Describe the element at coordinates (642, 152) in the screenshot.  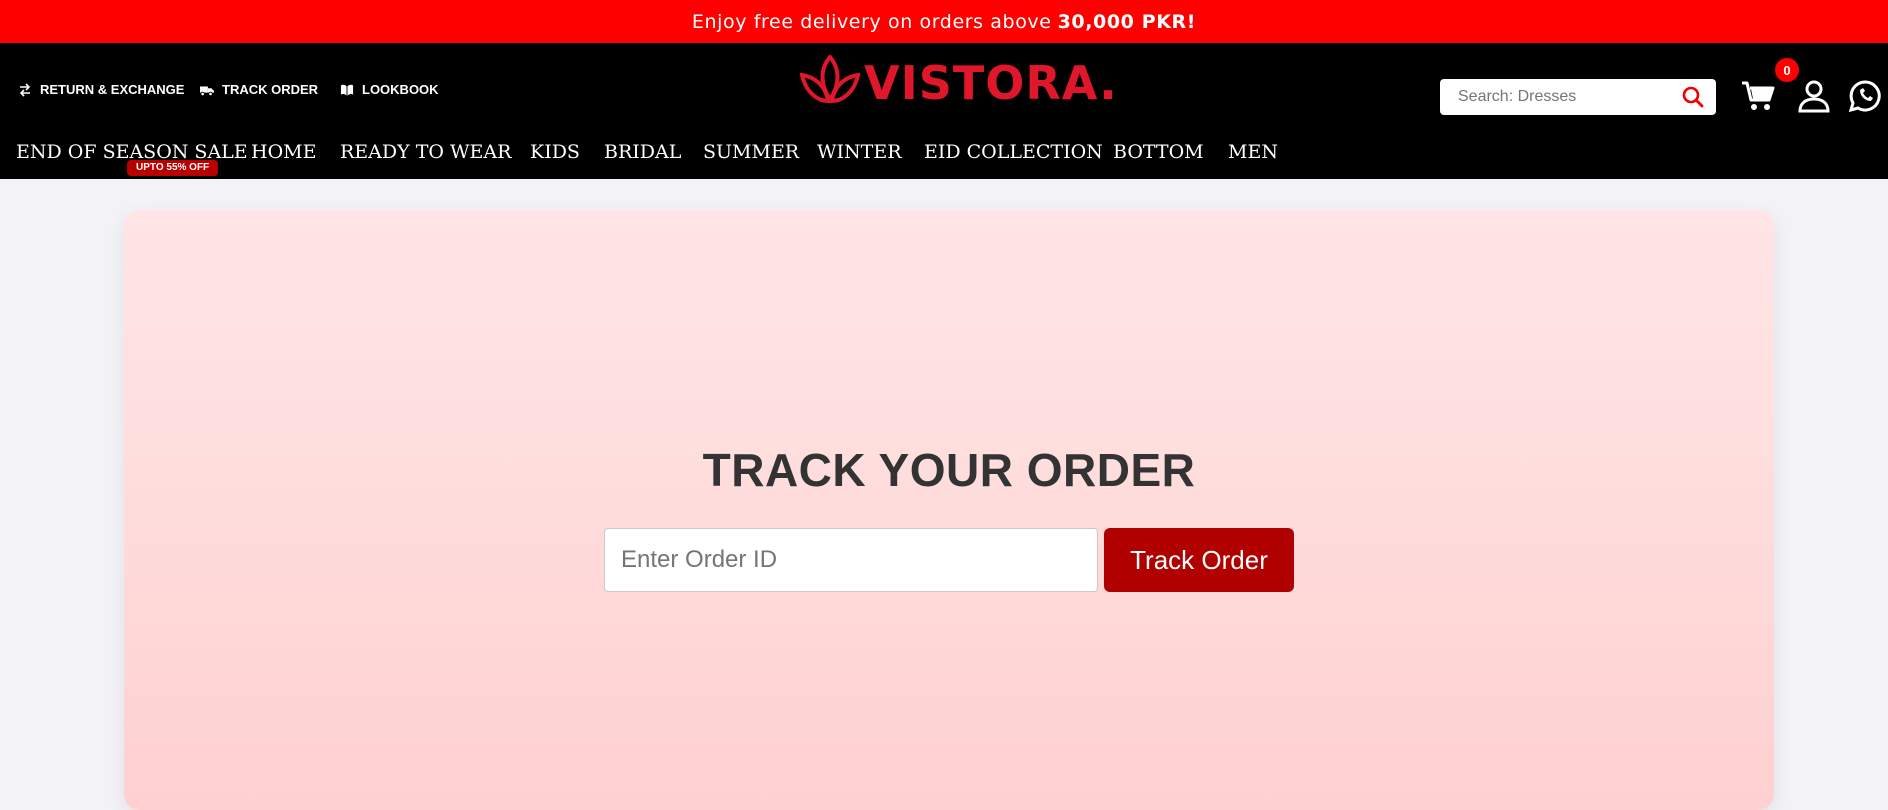
I see `nav-item-bridal: BRIDAL` at that location.